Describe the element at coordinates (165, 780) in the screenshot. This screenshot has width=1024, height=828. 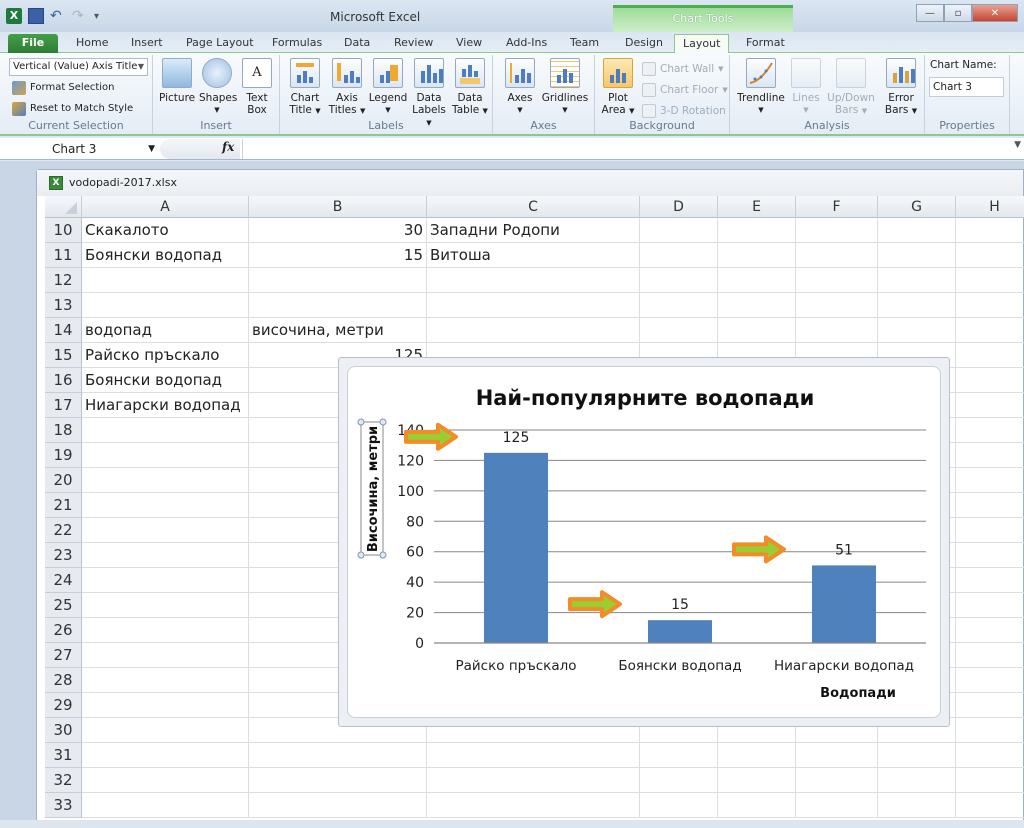
I see `cell-a32` at that location.